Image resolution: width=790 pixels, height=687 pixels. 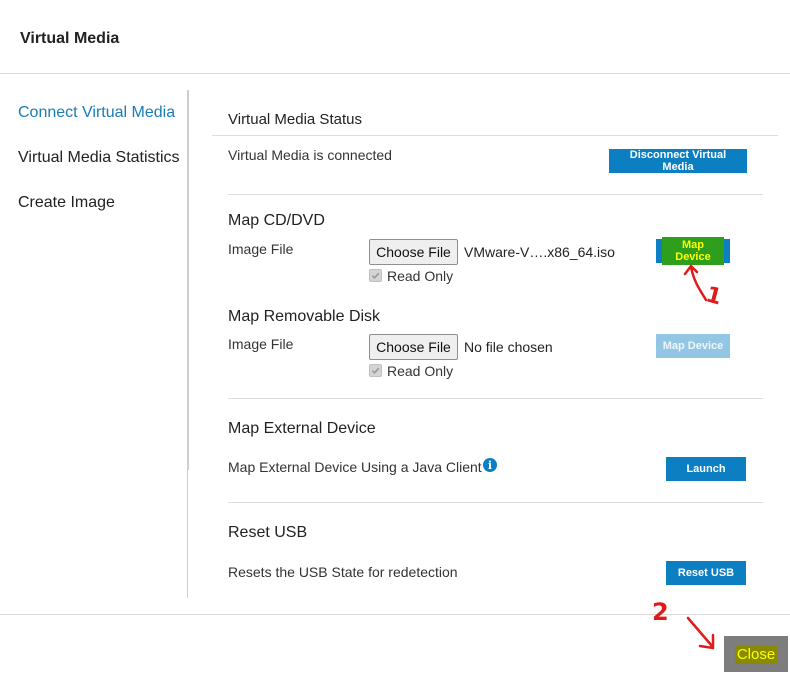 I want to click on removable-choose-file-button: Choose File, so click(x=413, y=347).